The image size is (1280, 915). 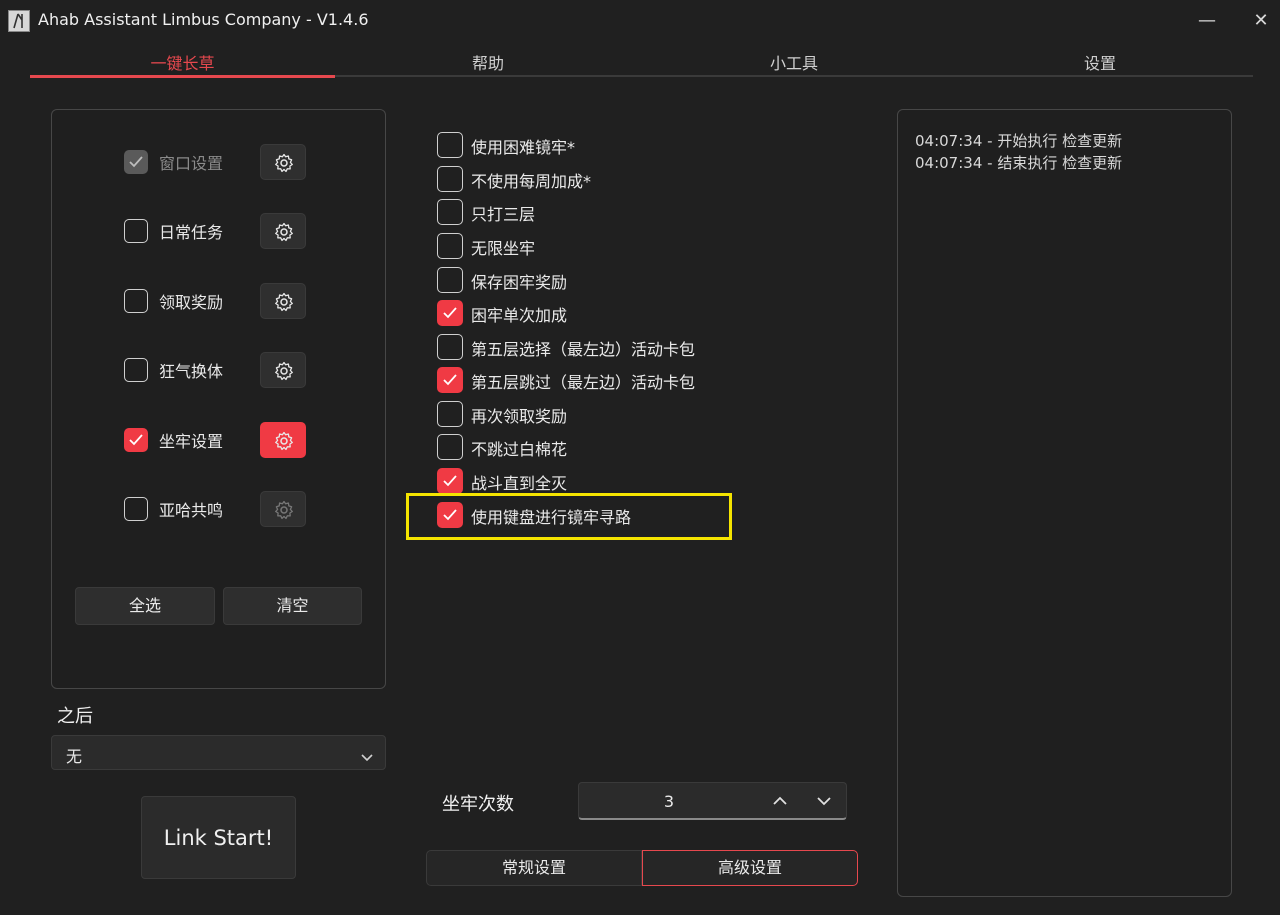 I want to click on task-row: 领取奖励, so click(x=189, y=301).